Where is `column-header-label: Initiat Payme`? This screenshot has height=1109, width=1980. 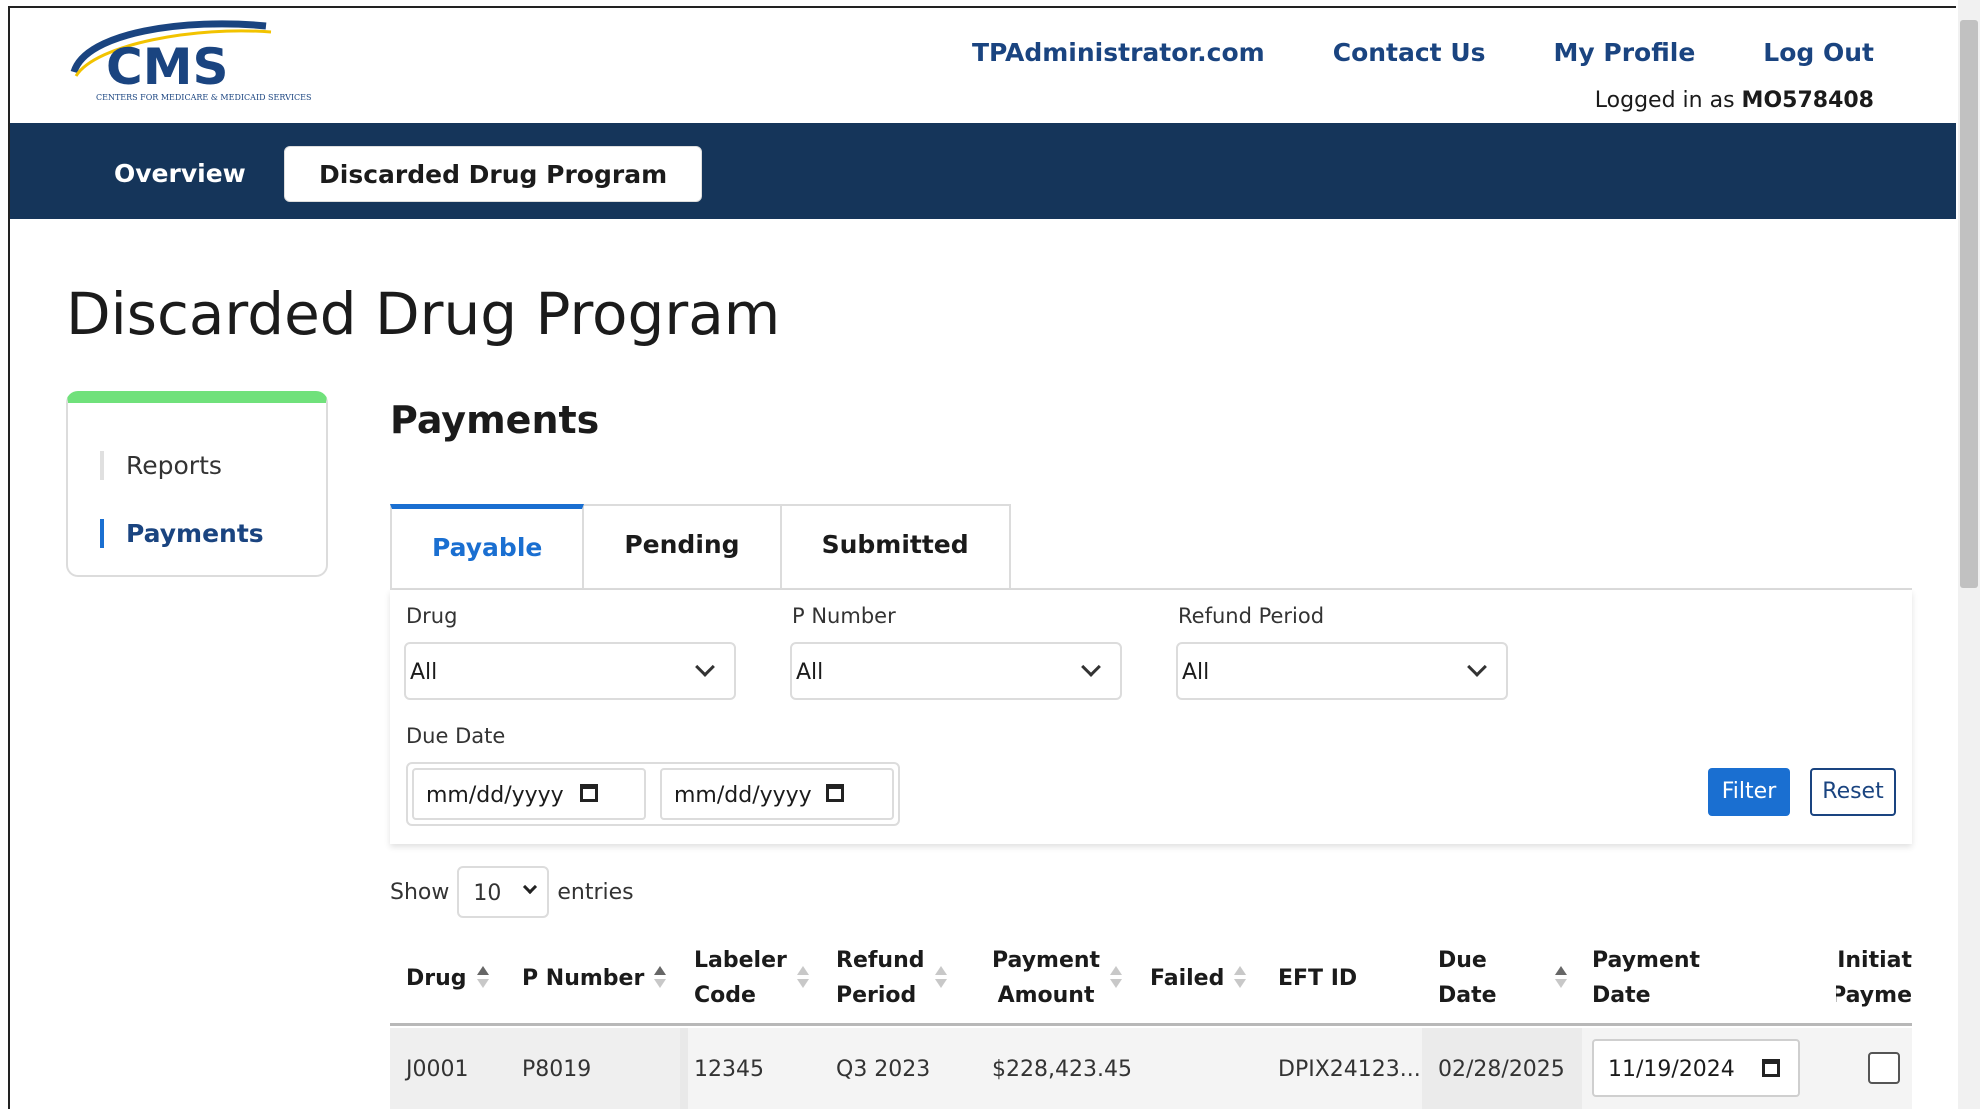 column-header-label: Initiat Payme is located at coordinates (1874, 978).